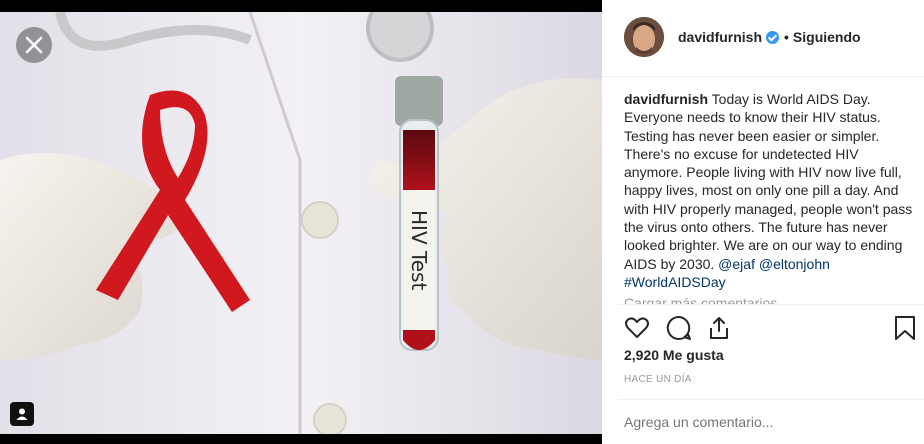  Describe the element at coordinates (658, 379) in the screenshot. I see `timestamp: HACE UN DÍA` at that location.